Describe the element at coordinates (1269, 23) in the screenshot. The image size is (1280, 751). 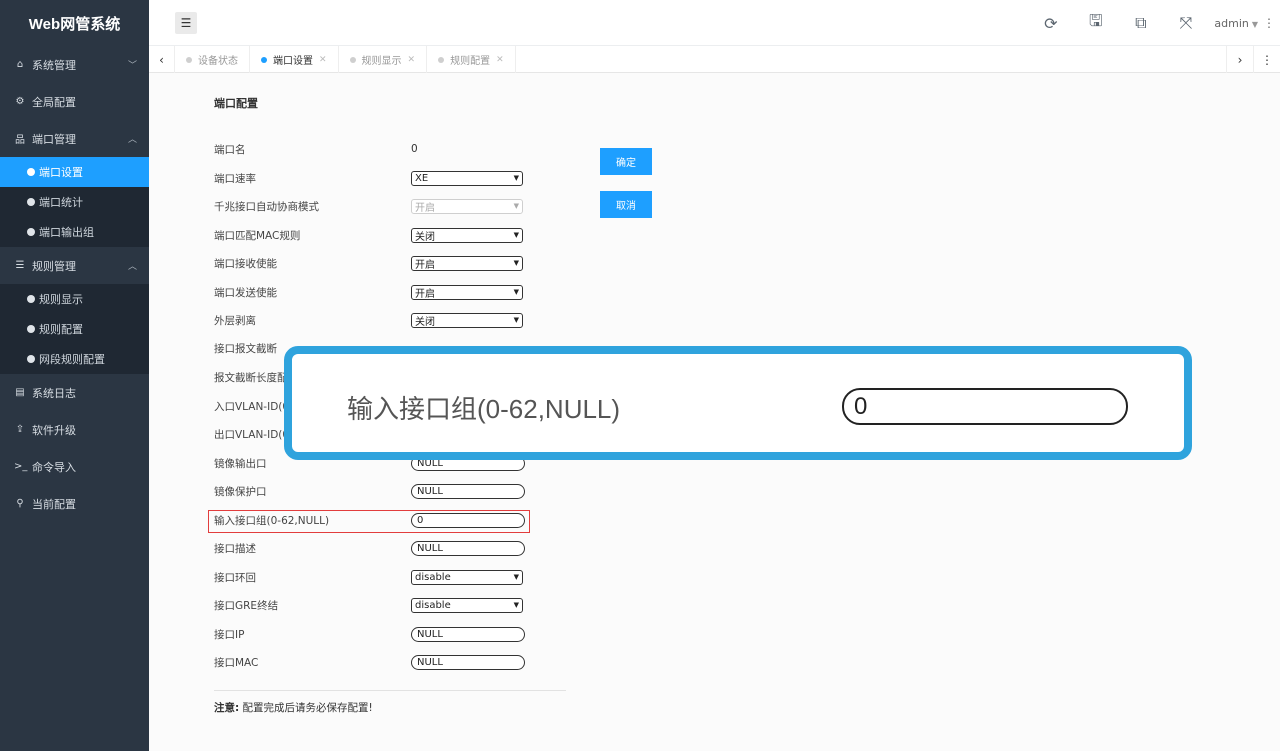
I see `more-icon: ⋮` at that location.